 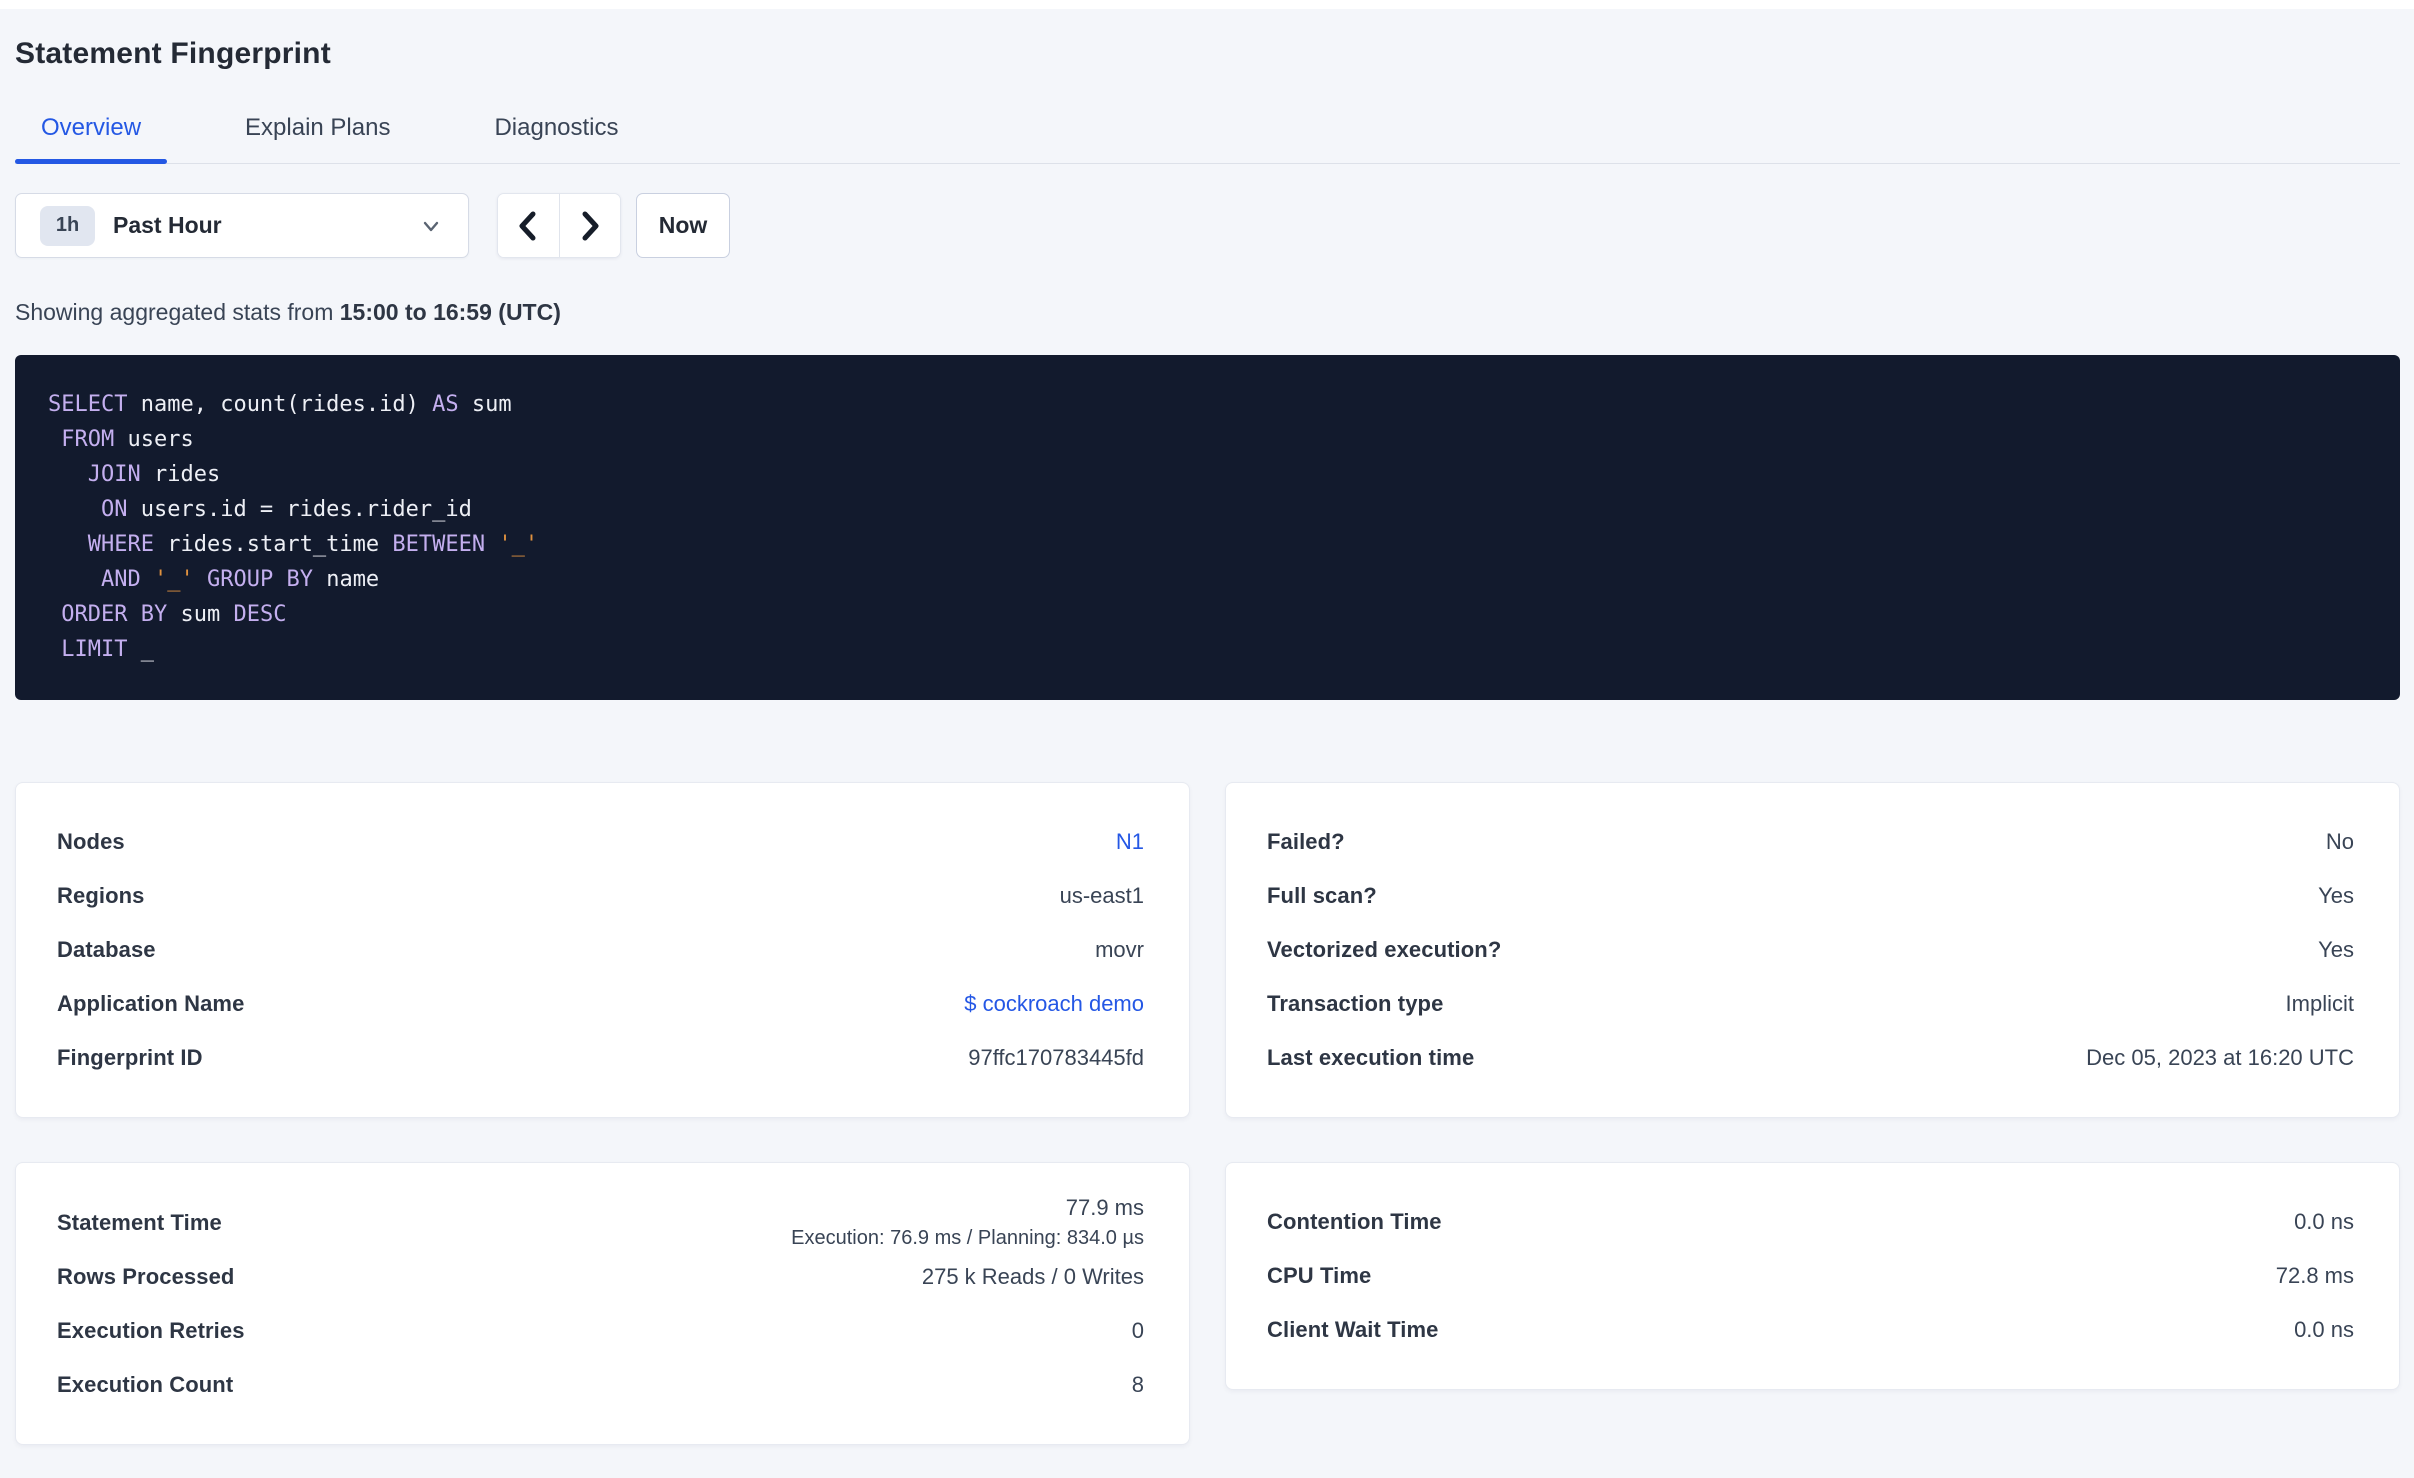 I want to click on row-value: 8, so click(x=1137, y=1384).